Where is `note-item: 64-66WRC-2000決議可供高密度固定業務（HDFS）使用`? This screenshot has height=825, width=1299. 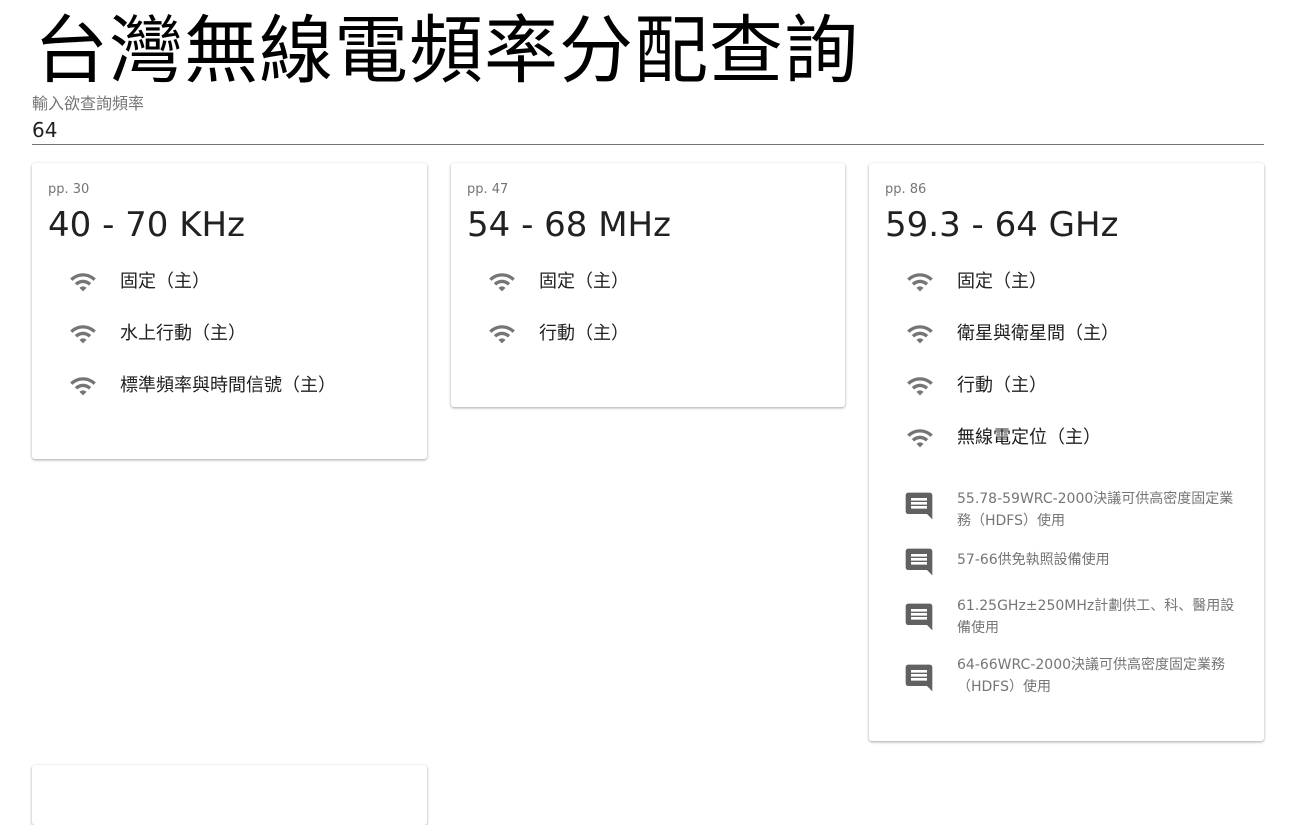 note-item: 64-66WRC-2000決議可供高密度固定業務（HDFS）使用 is located at coordinates (1066, 673).